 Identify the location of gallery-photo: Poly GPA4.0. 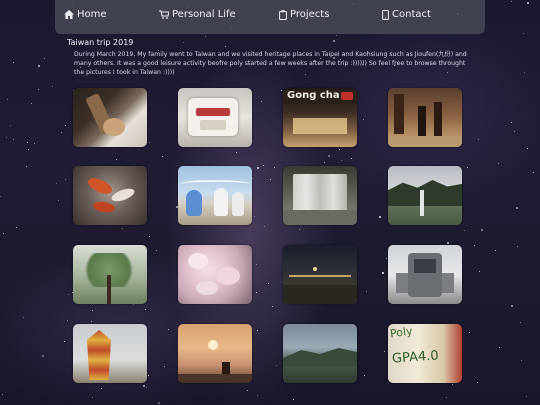
(425, 353).